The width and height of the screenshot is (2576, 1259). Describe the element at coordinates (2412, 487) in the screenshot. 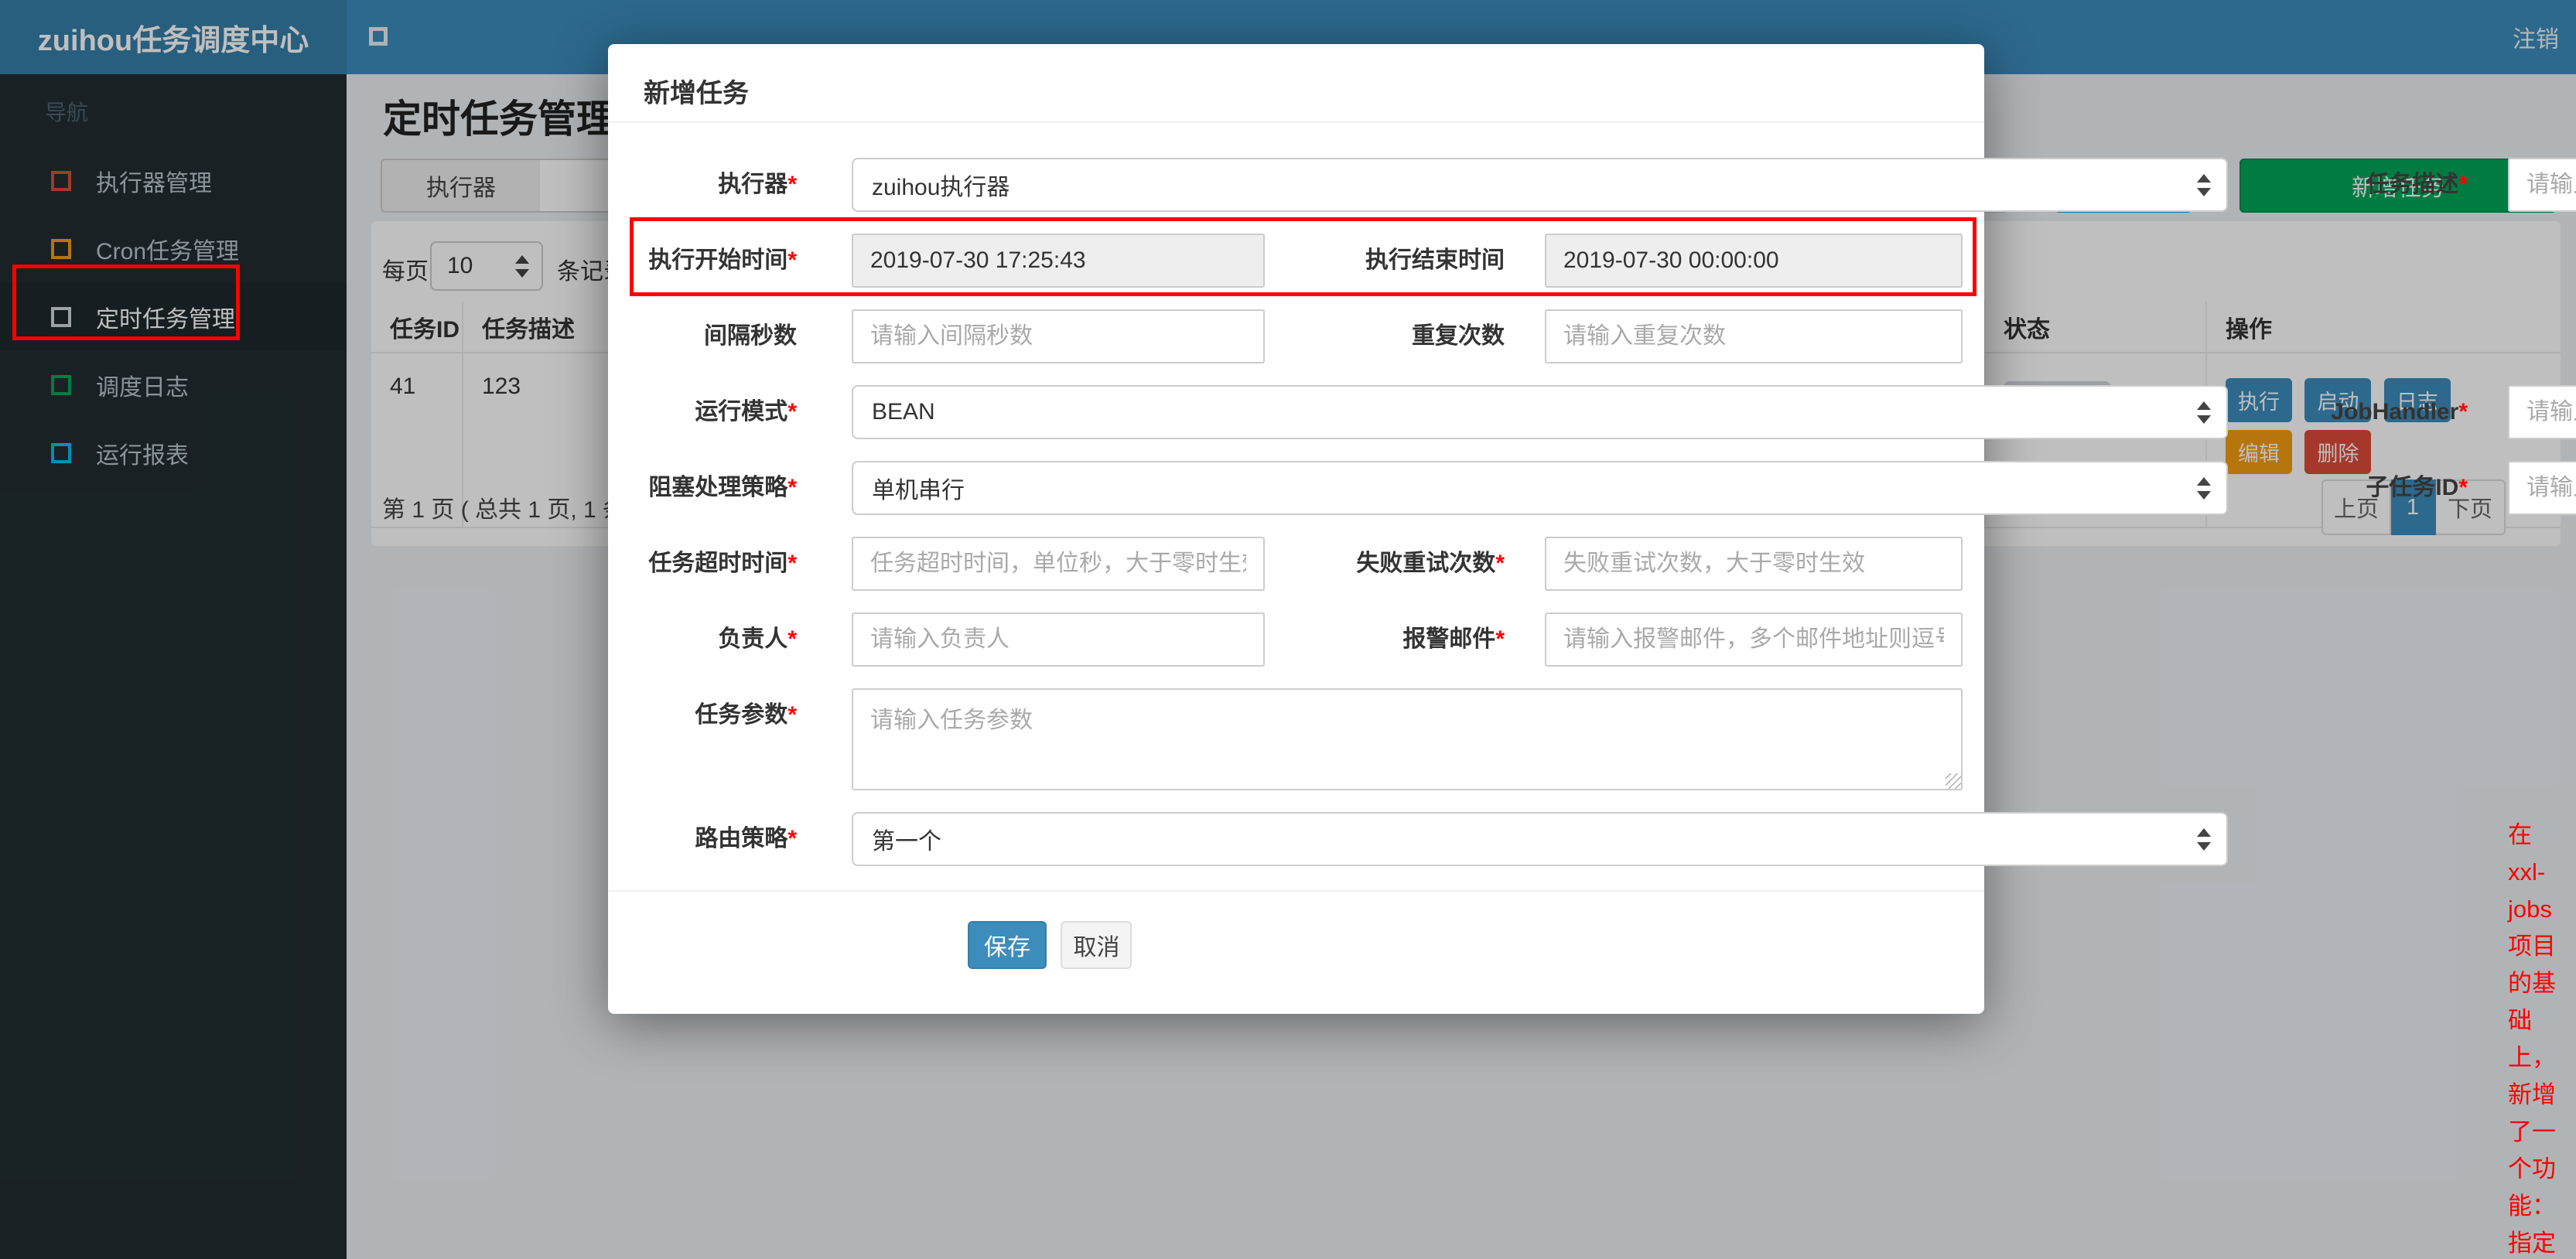

I see `child-job-id-label: 子任务ID` at that location.